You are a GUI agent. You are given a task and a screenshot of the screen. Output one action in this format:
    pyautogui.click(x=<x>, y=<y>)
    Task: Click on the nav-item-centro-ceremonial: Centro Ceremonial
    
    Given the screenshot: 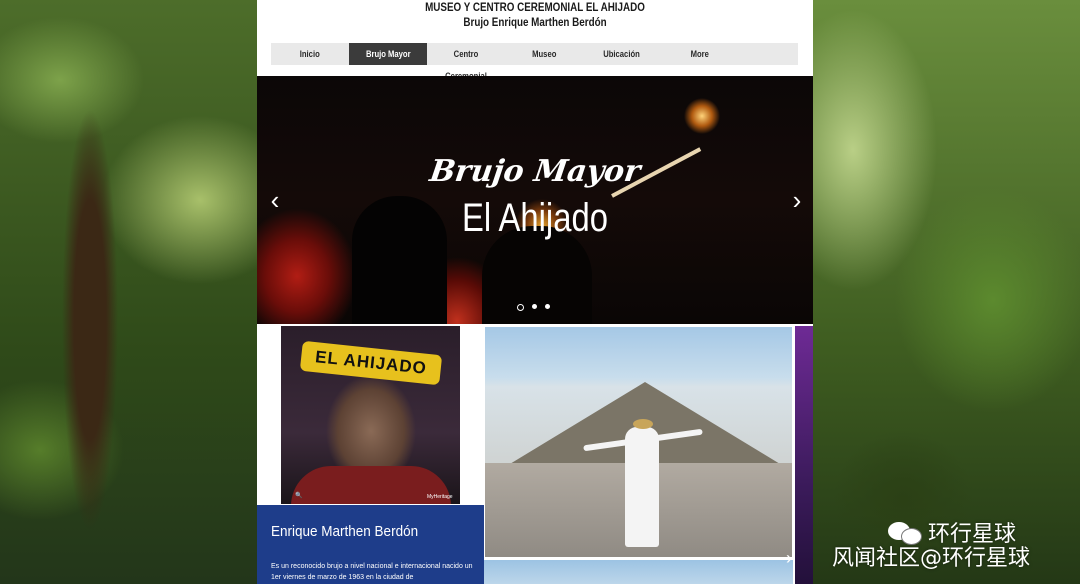 What is the action you would take?
    pyautogui.click(x=466, y=62)
    